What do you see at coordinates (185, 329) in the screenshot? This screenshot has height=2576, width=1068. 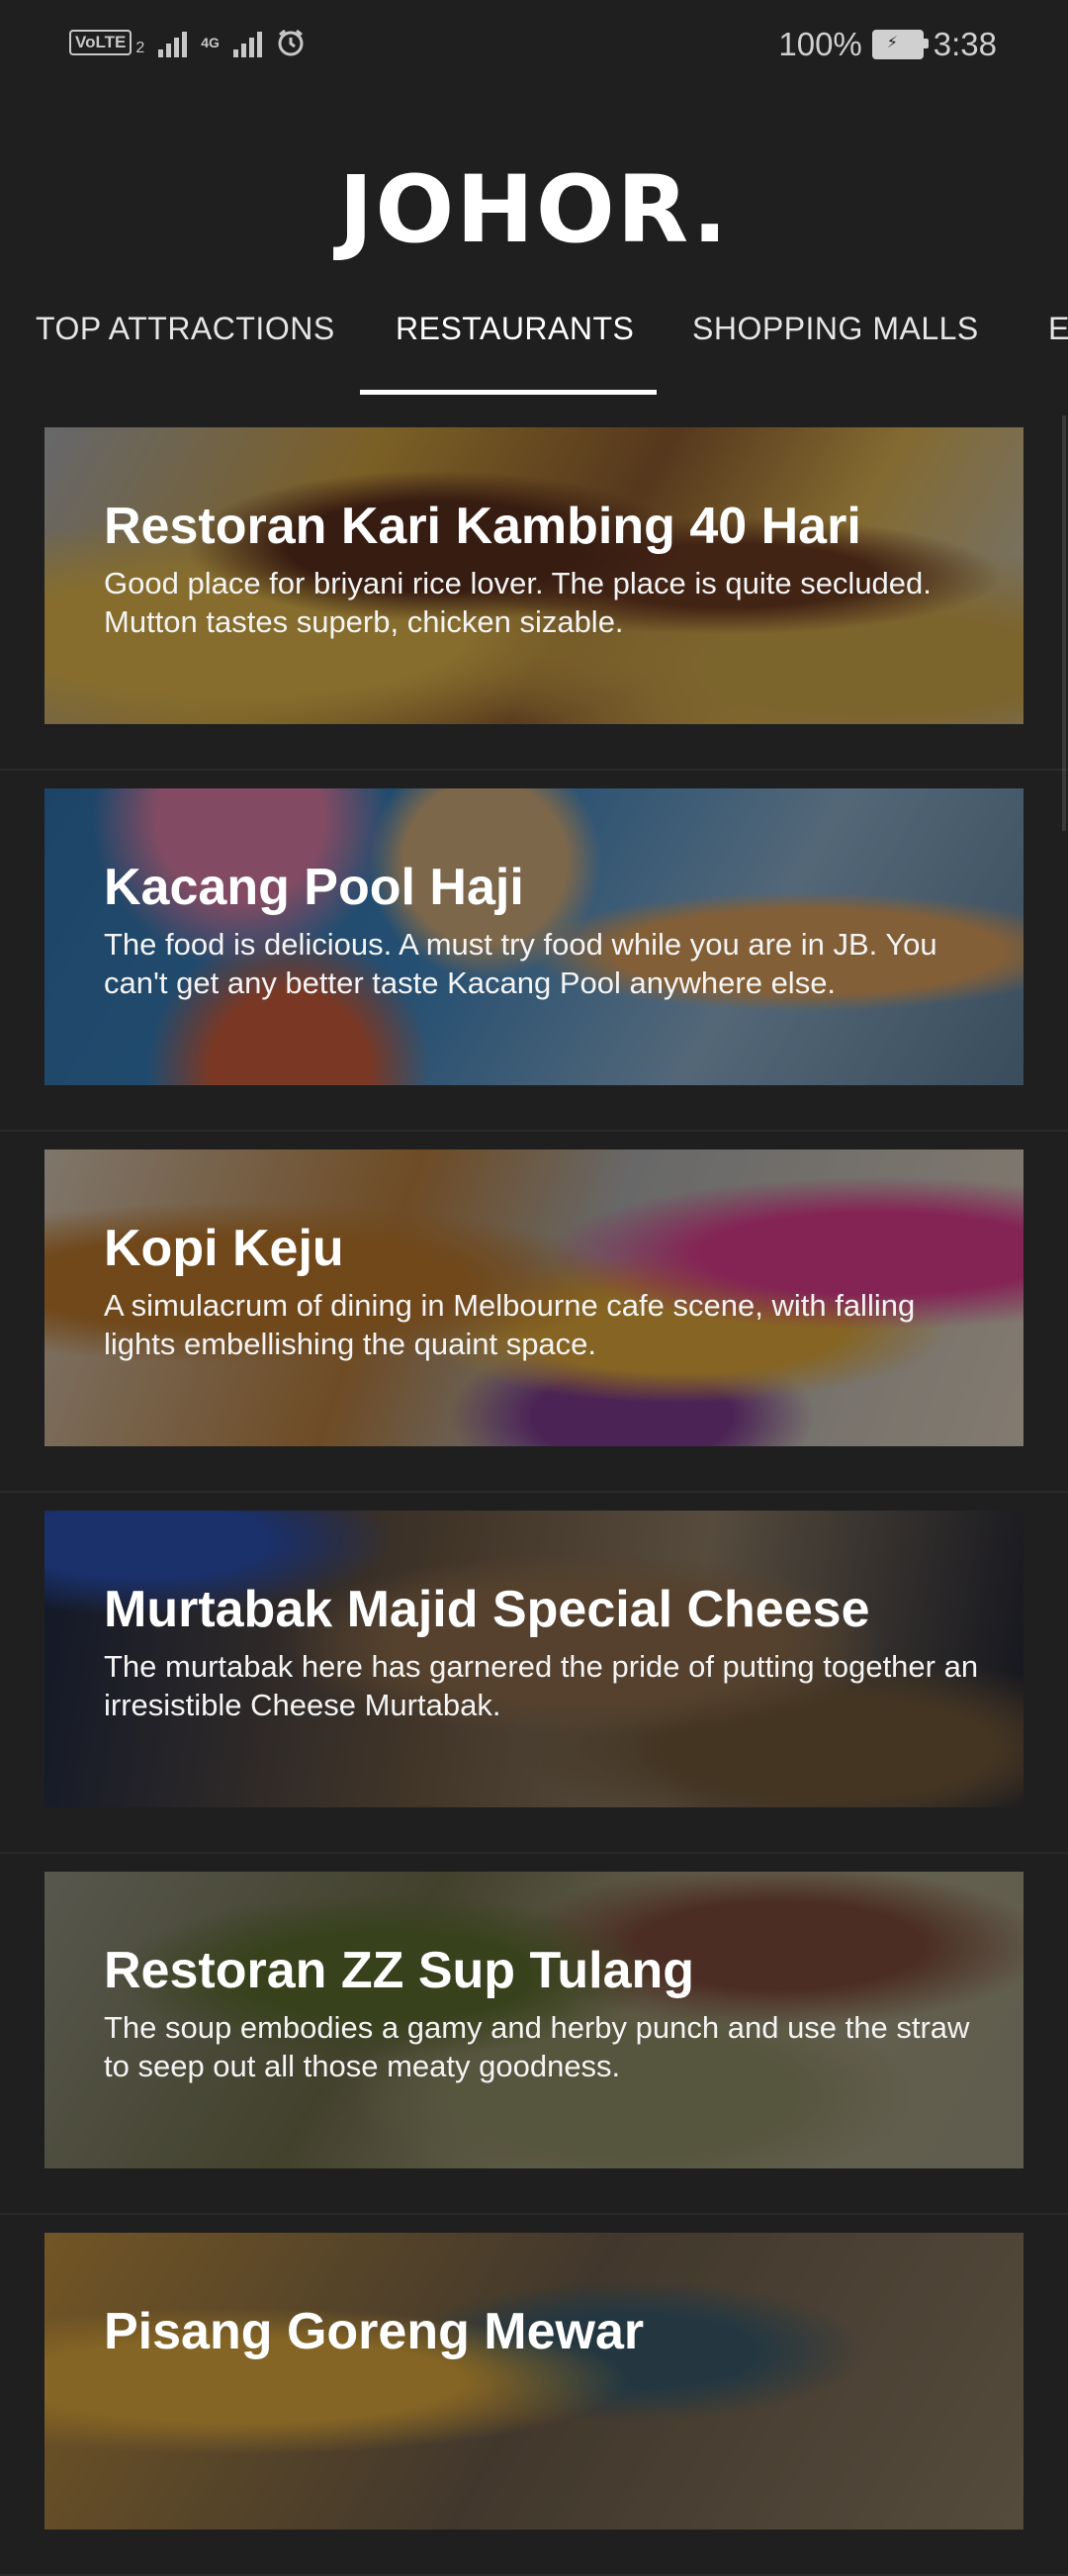 I see `tab-top-attractions: TOP ATTRACTIONS` at bounding box center [185, 329].